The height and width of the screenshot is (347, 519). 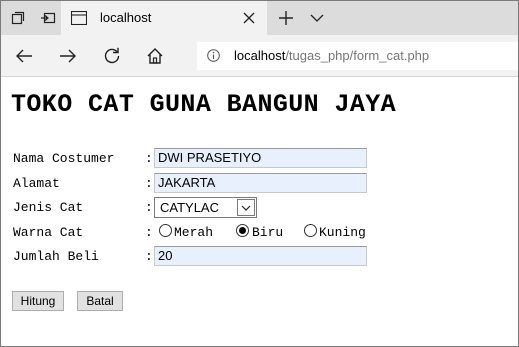 I want to click on set-aside-tabs-icon, so click(x=48, y=18).